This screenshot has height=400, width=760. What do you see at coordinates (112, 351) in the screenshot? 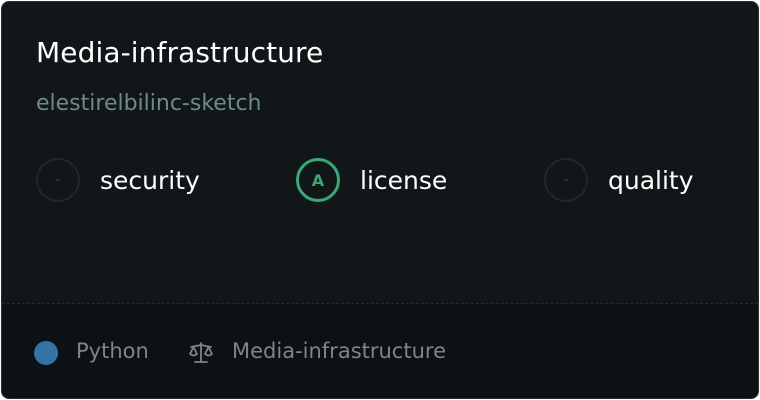
I see `language-label: Python` at bounding box center [112, 351].